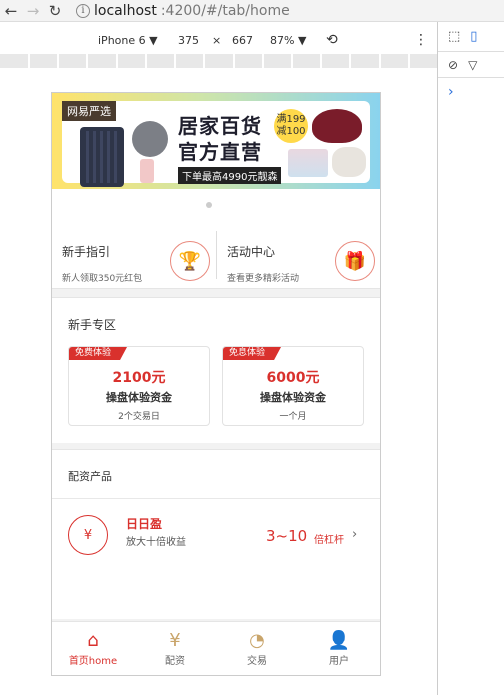  I want to click on trial-card-free: 免费体验 2100元 操盘体验资金 2个交易日, so click(139, 386).